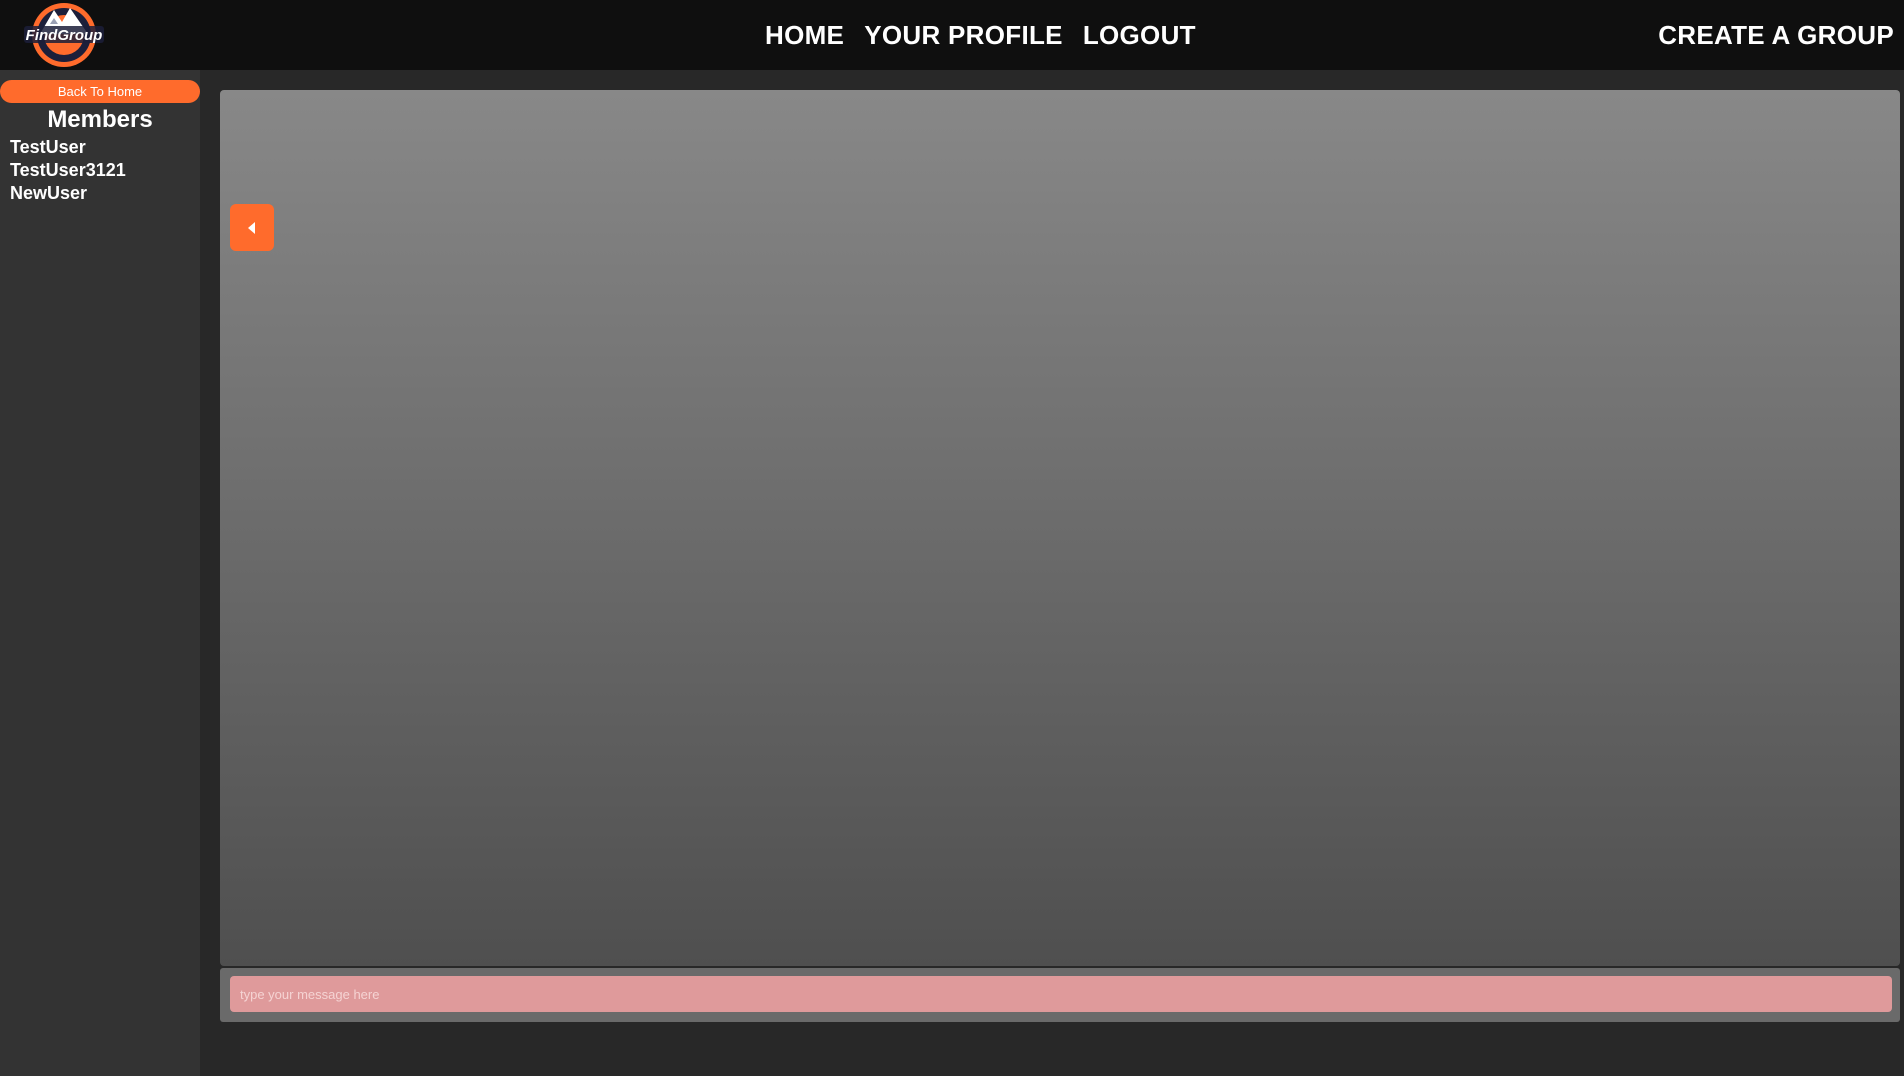 Image resolution: width=1904 pixels, height=1076 pixels. I want to click on members-heading: Members, so click(100, 119).